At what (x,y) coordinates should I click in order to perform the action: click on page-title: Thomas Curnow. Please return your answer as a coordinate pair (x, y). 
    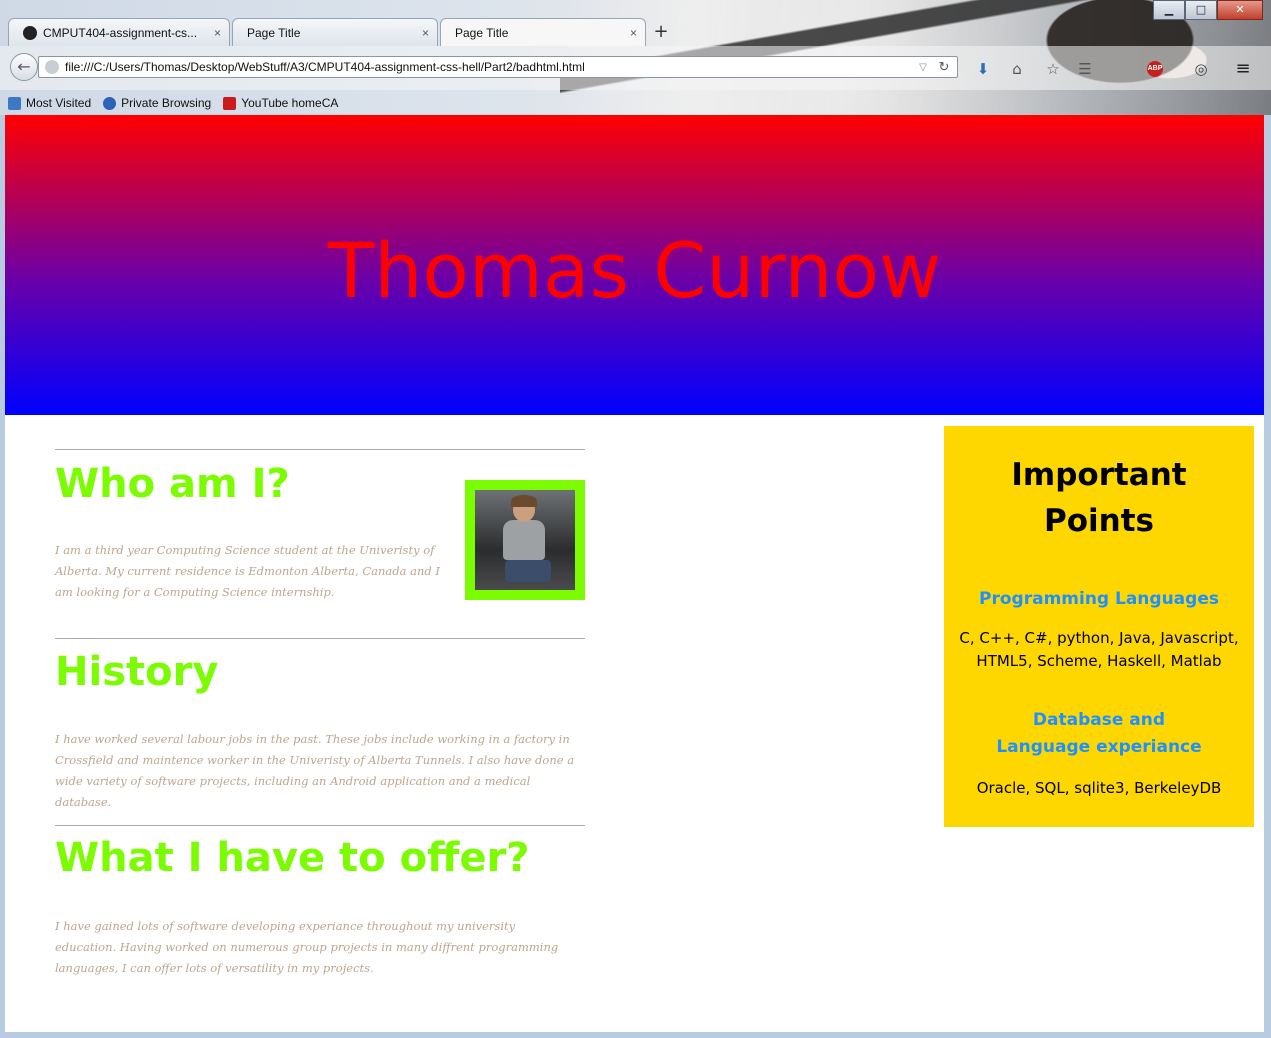
    Looking at the image, I should click on (634, 270).